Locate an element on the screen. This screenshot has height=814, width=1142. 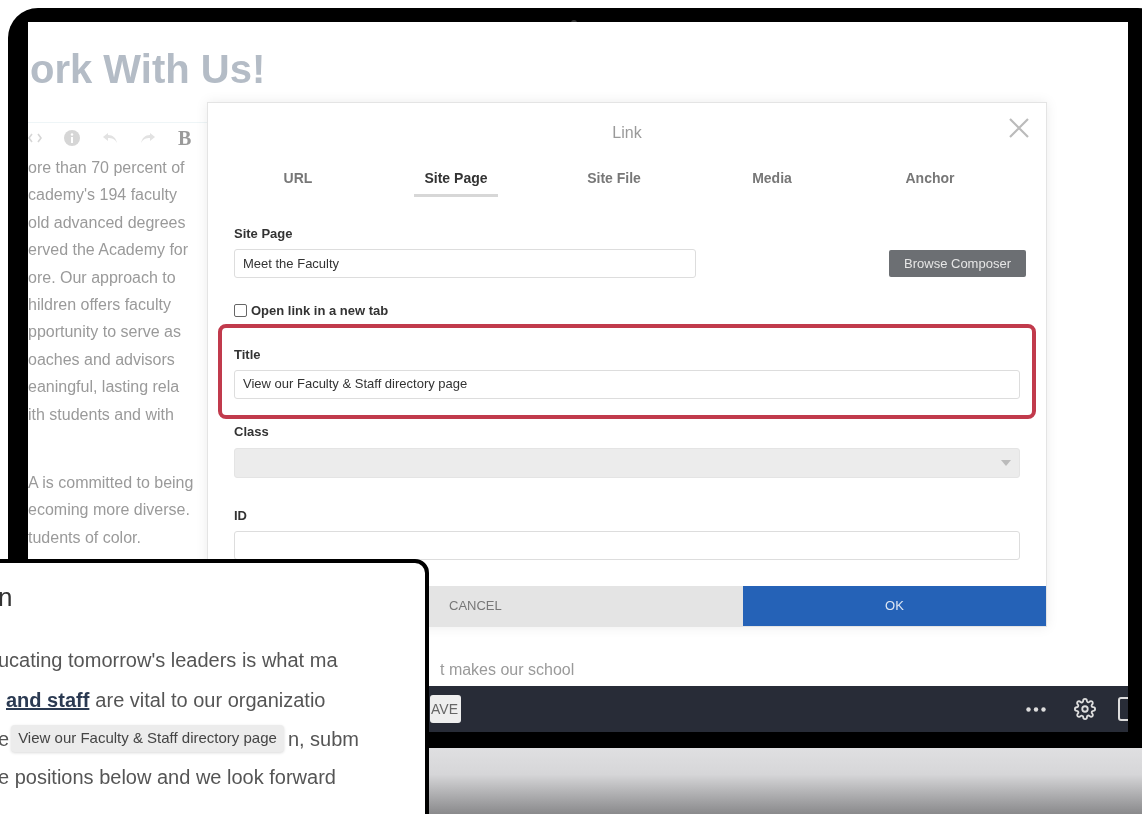
tab: Anchor is located at coordinates (930, 180).